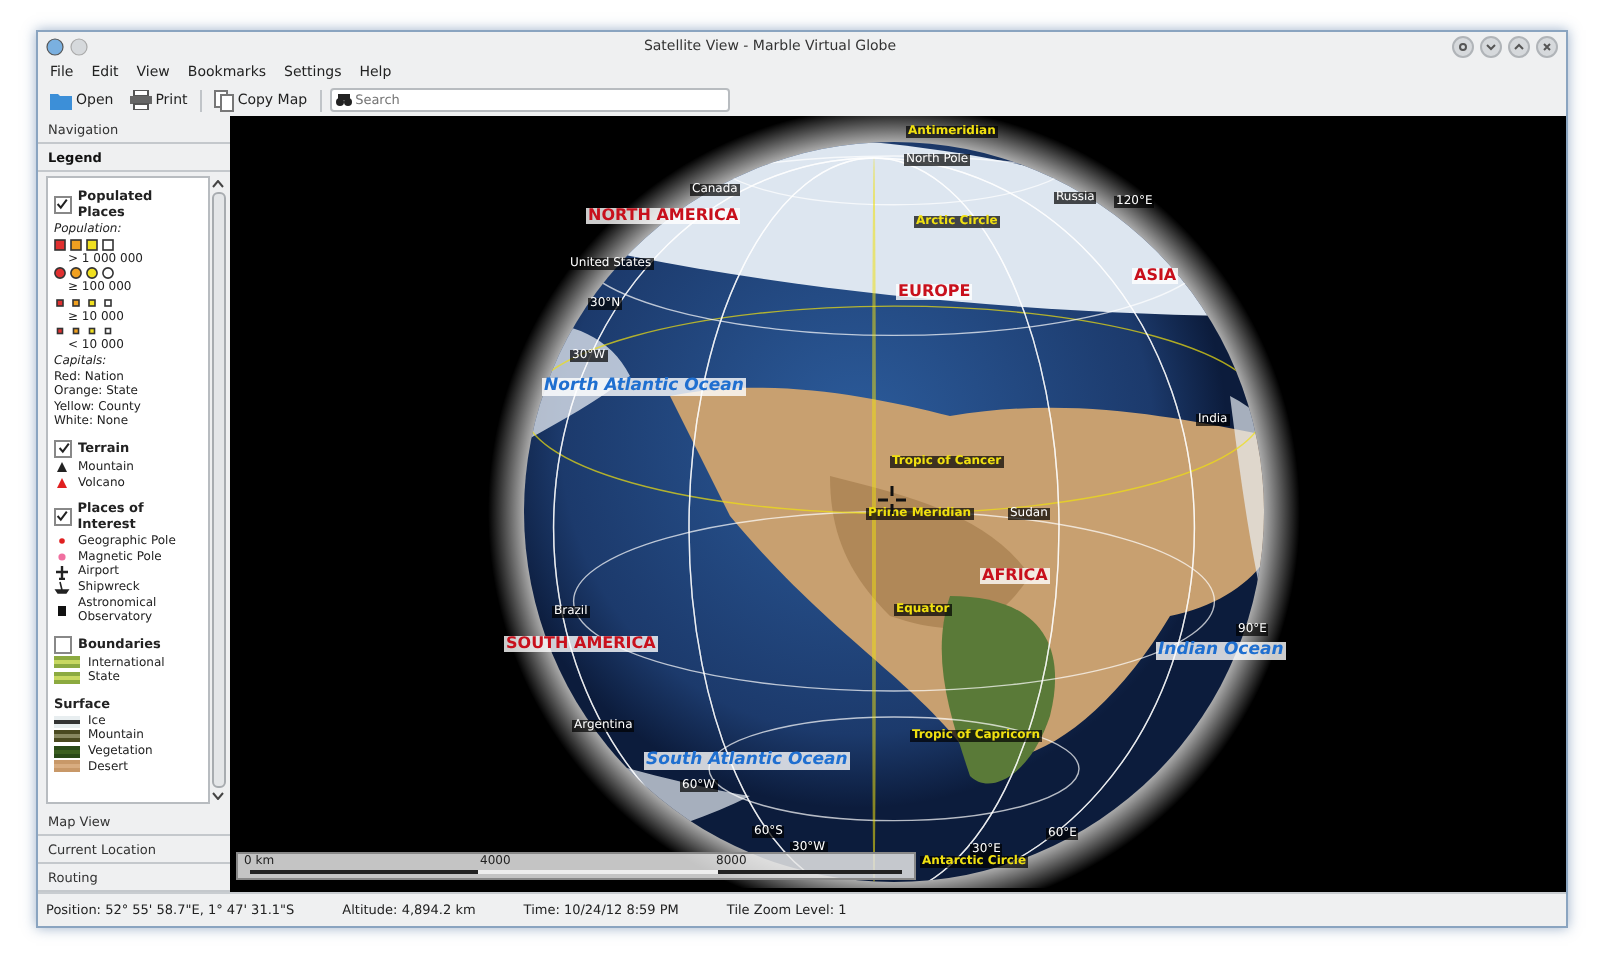 This screenshot has height=960, width=1600. I want to click on map-label: Indian Ocean, so click(1221, 650).